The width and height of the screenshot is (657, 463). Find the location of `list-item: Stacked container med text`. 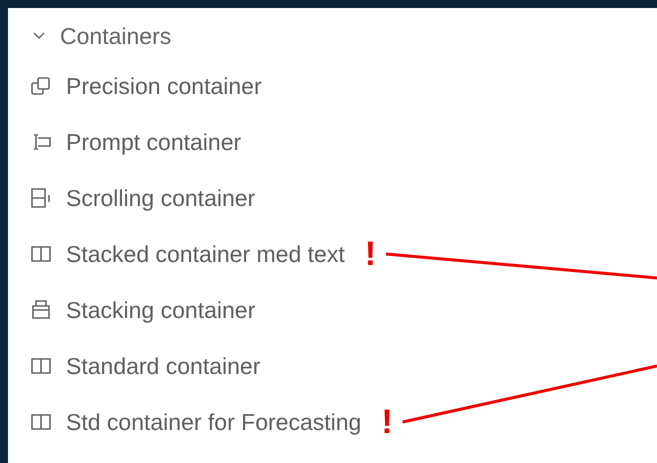

list-item: Stacked container med text is located at coordinates (205, 254).